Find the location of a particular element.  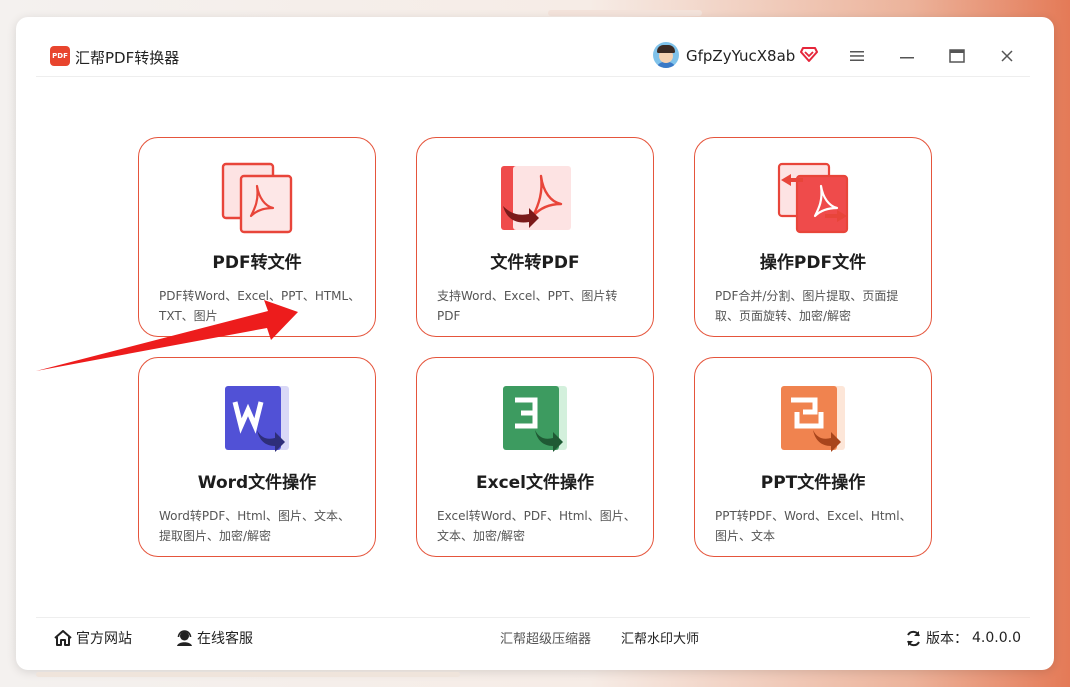

menu-icon is located at coordinates (857, 56).